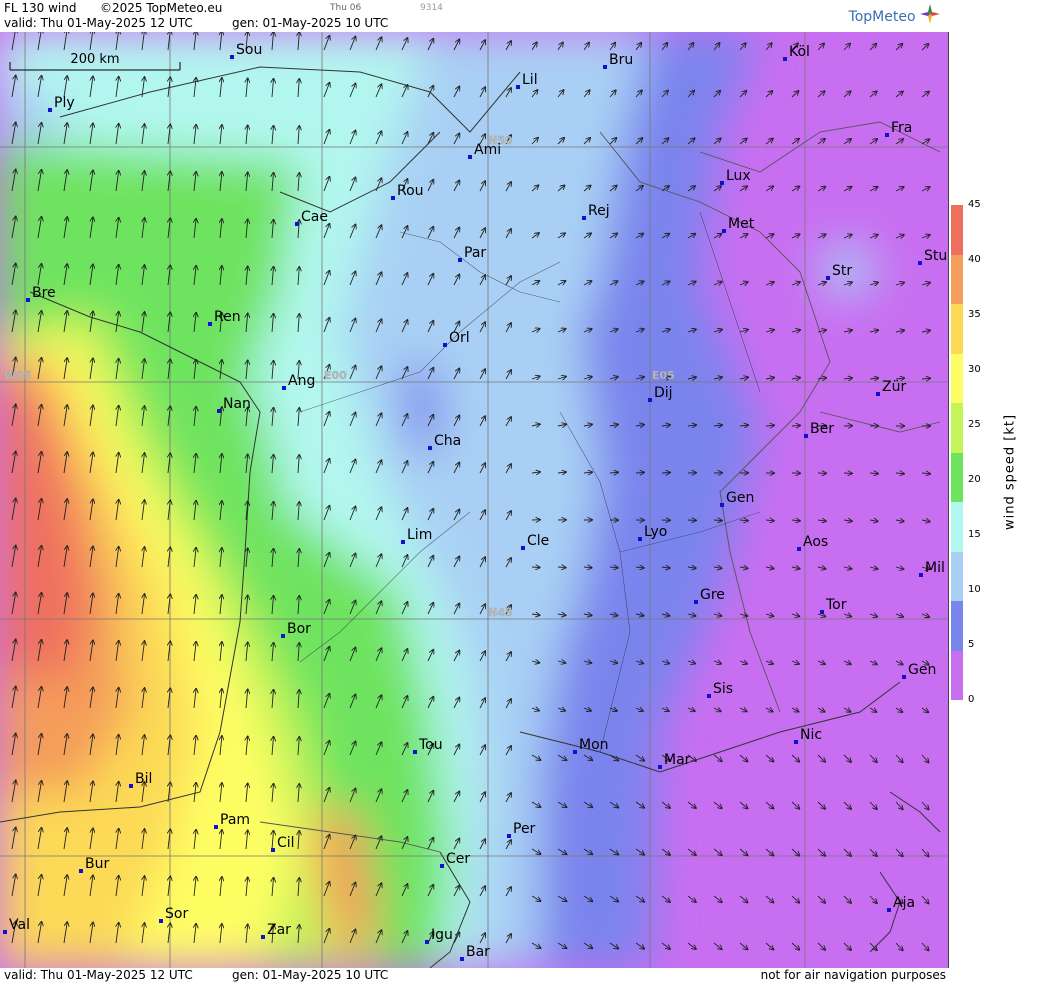  I want to click on legend-tick: 45, so click(974, 204).